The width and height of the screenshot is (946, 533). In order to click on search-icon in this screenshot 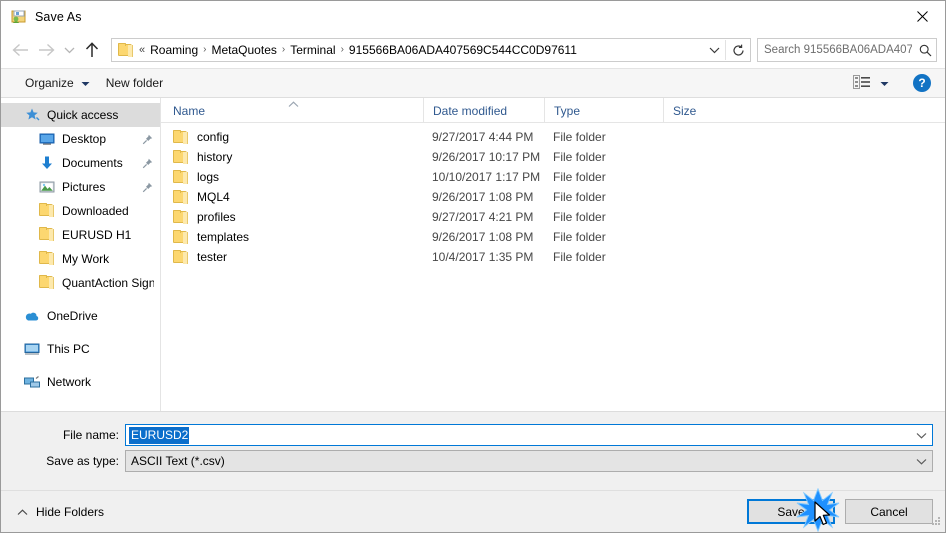, I will do `click(925, 50)`.